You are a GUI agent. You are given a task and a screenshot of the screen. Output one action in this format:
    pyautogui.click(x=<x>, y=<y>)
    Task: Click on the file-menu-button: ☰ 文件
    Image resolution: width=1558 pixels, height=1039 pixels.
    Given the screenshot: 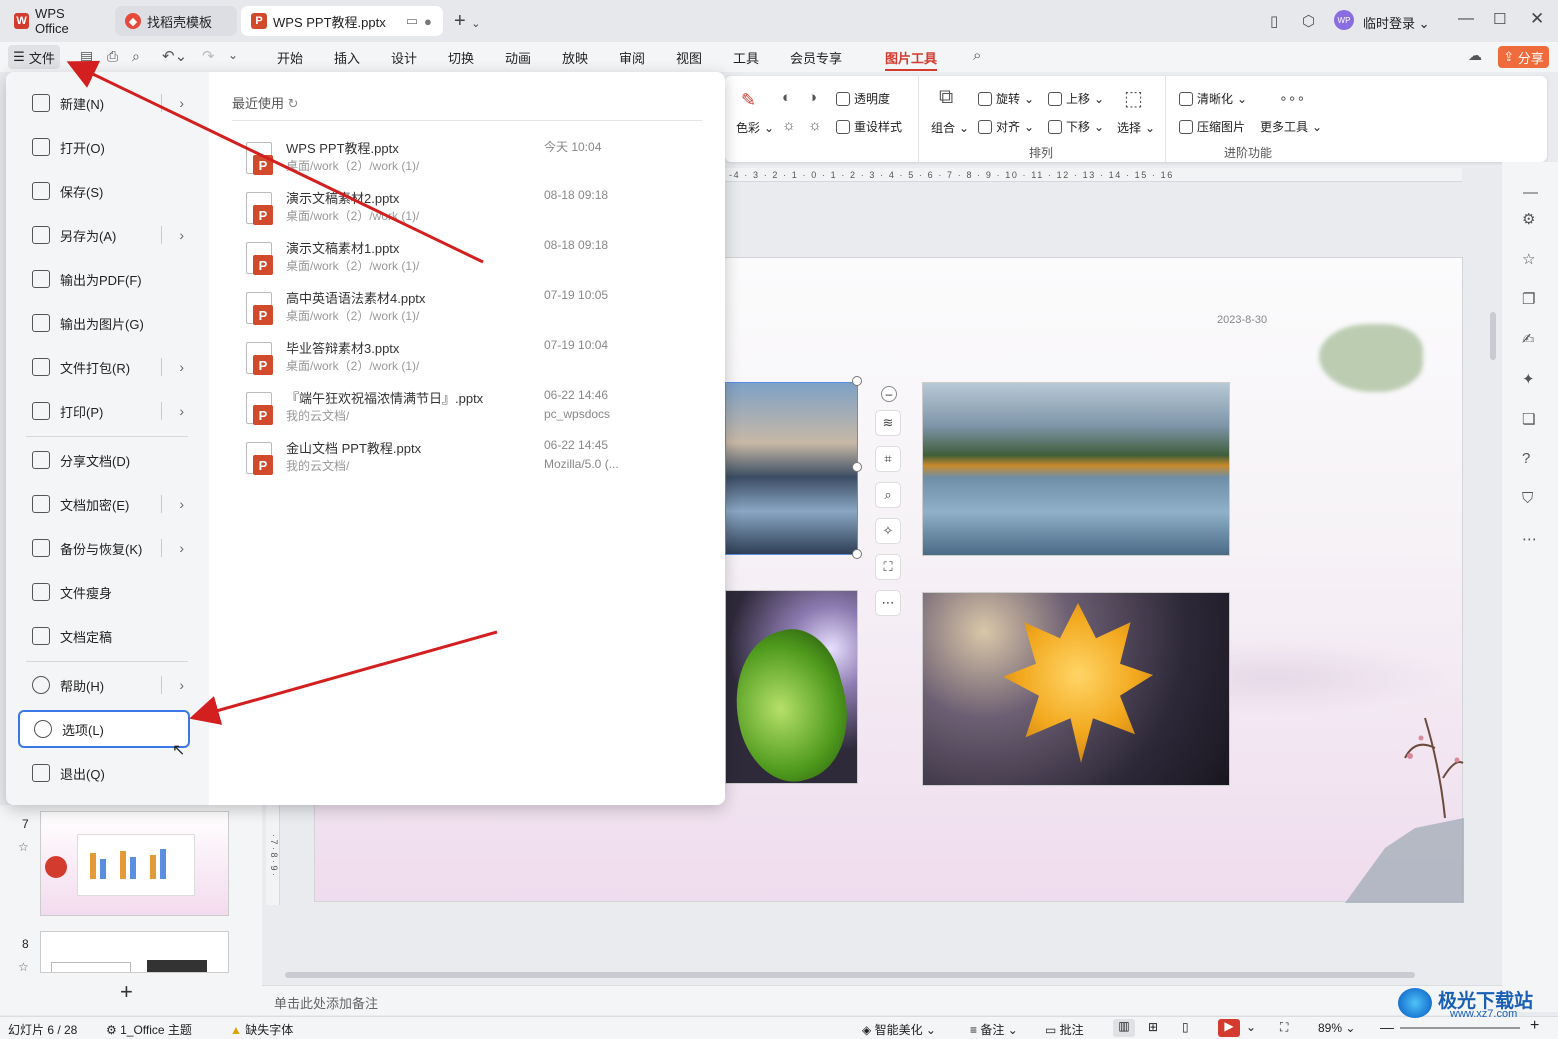 What is the action you would take?
    pyautogui.click(x=34, y=57)
    